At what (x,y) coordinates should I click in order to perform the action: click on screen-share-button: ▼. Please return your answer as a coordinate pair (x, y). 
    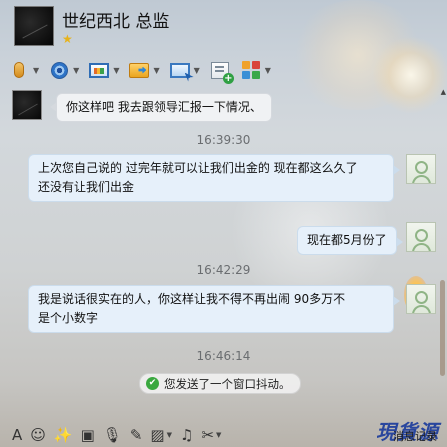
    Looking at the image, I should click on (184, 70).